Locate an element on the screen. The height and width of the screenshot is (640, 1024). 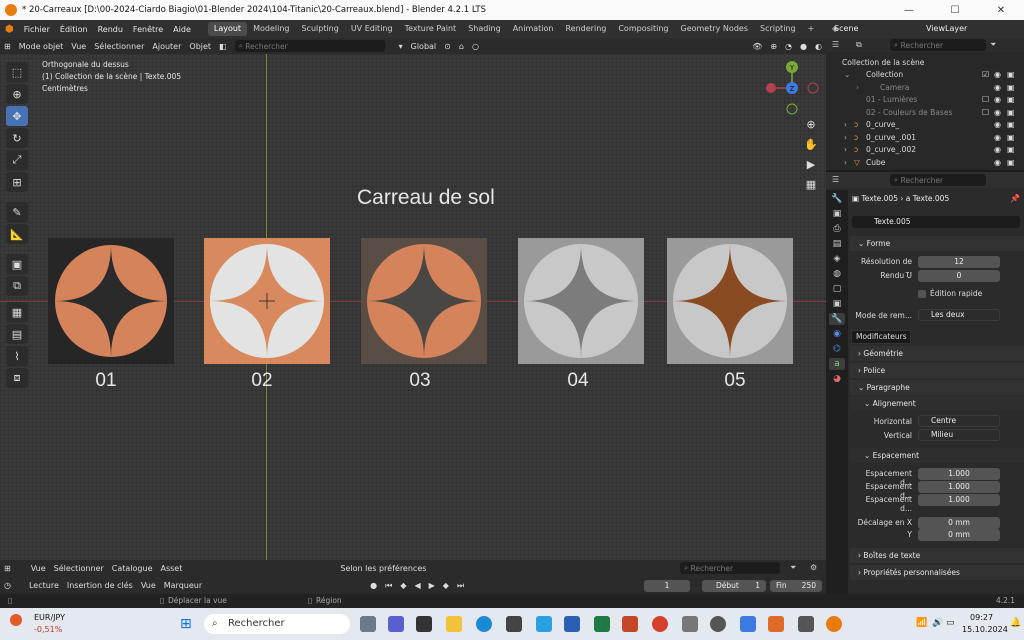
menu-view: Vue is located at coordinates (78, 46).